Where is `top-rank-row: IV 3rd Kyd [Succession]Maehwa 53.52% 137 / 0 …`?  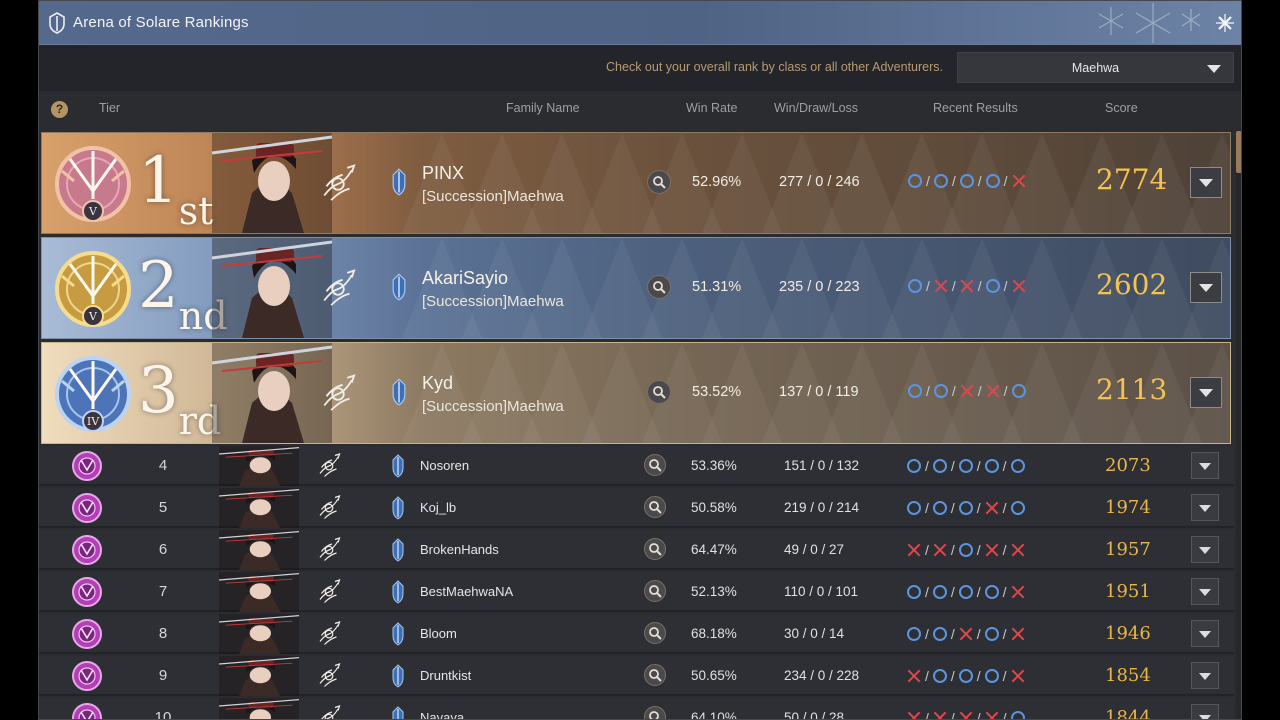 top-rank-row: IV 3rd Kyd [Succession]Maehwa 53.52% 137 / 0 … is located at coordinates (636, 393).